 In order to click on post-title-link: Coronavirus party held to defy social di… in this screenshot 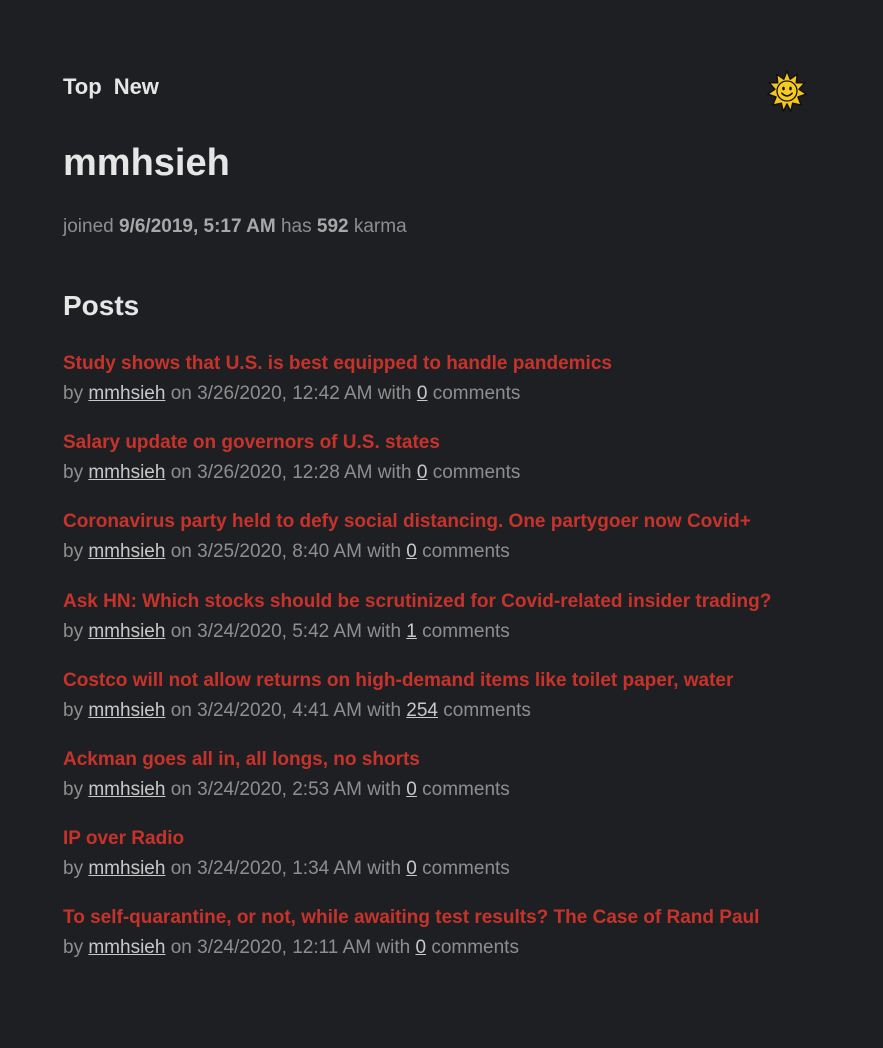, I will do `click(453, 522)`.